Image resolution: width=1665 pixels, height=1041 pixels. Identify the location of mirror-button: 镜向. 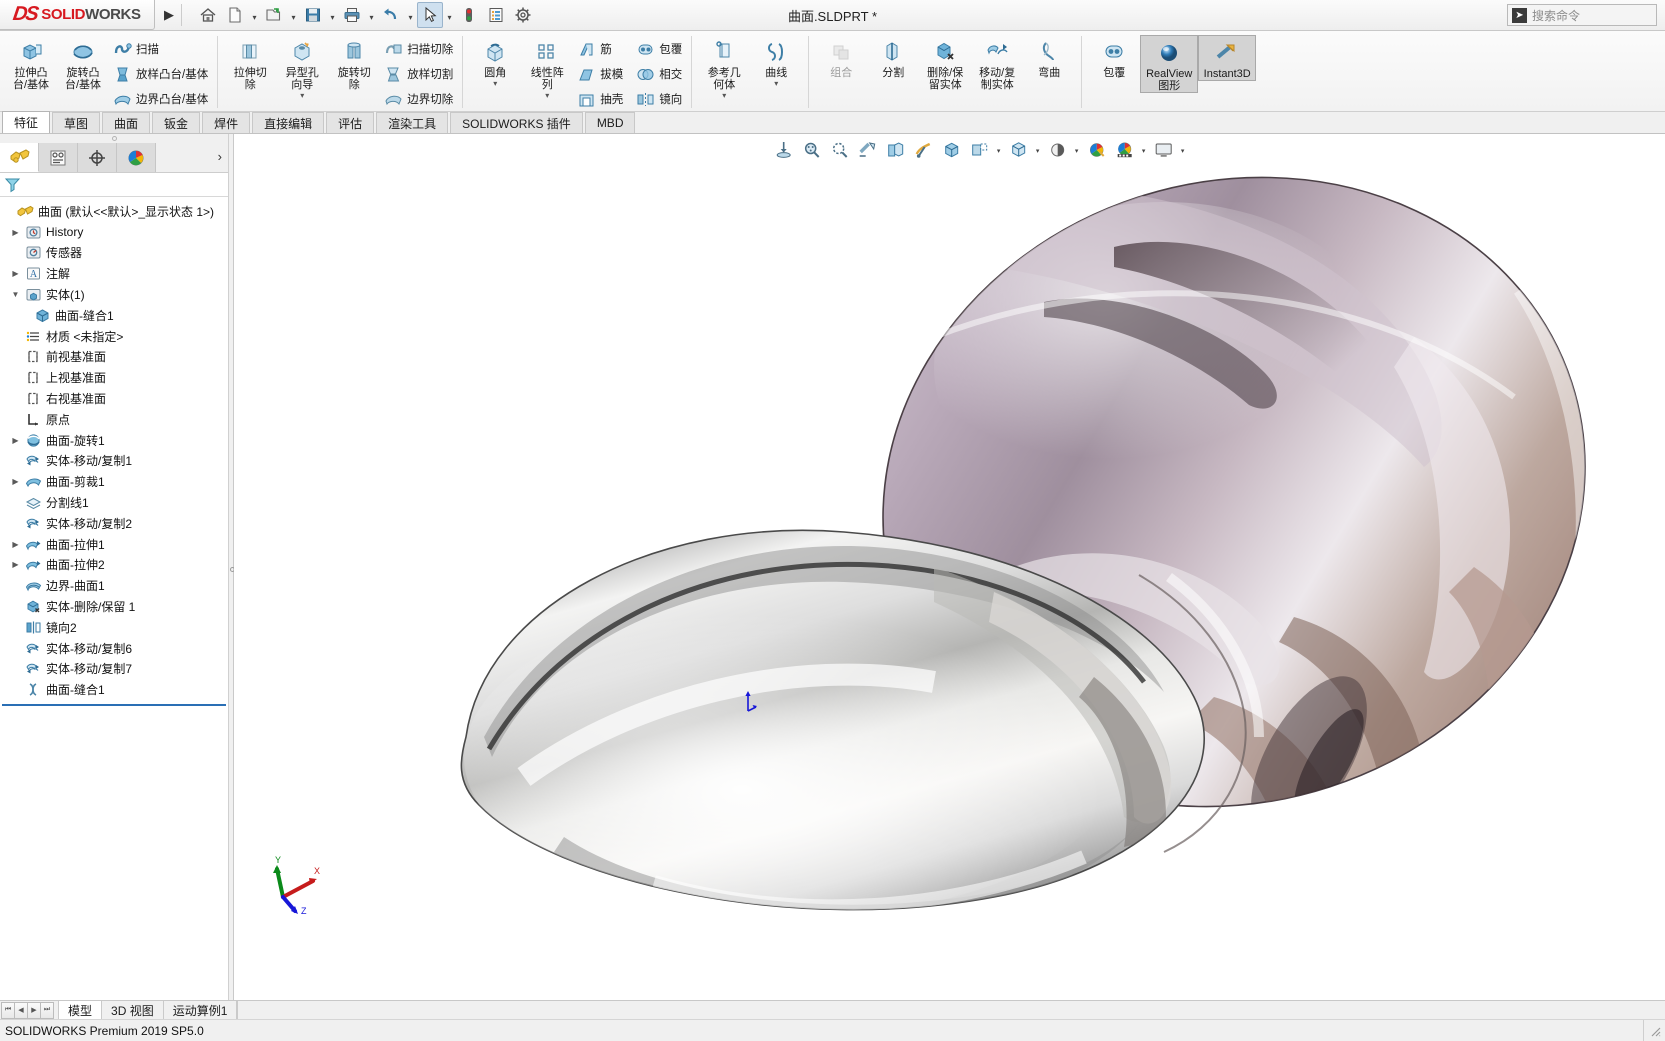
(658, 99).